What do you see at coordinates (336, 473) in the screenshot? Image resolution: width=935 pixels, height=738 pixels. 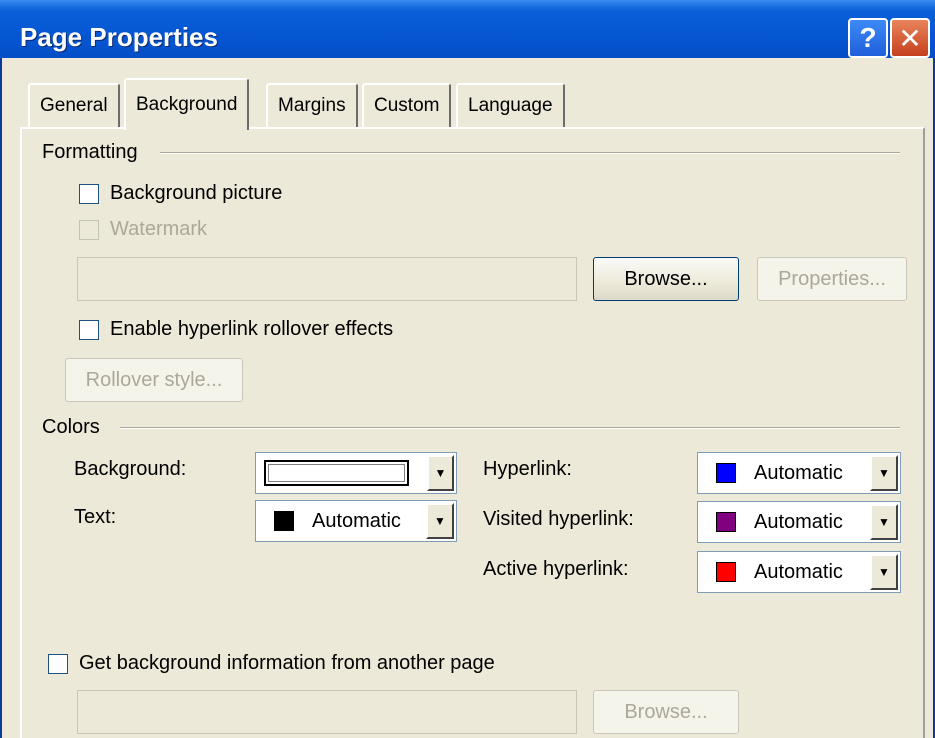 I see `background-color-swatch` at bounding box center [336, 473].